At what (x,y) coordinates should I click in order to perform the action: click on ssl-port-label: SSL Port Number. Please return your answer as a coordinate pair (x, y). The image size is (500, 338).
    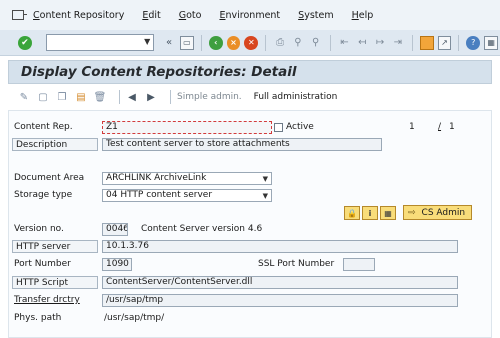
    Looking at the image, I should click on (296, 264).